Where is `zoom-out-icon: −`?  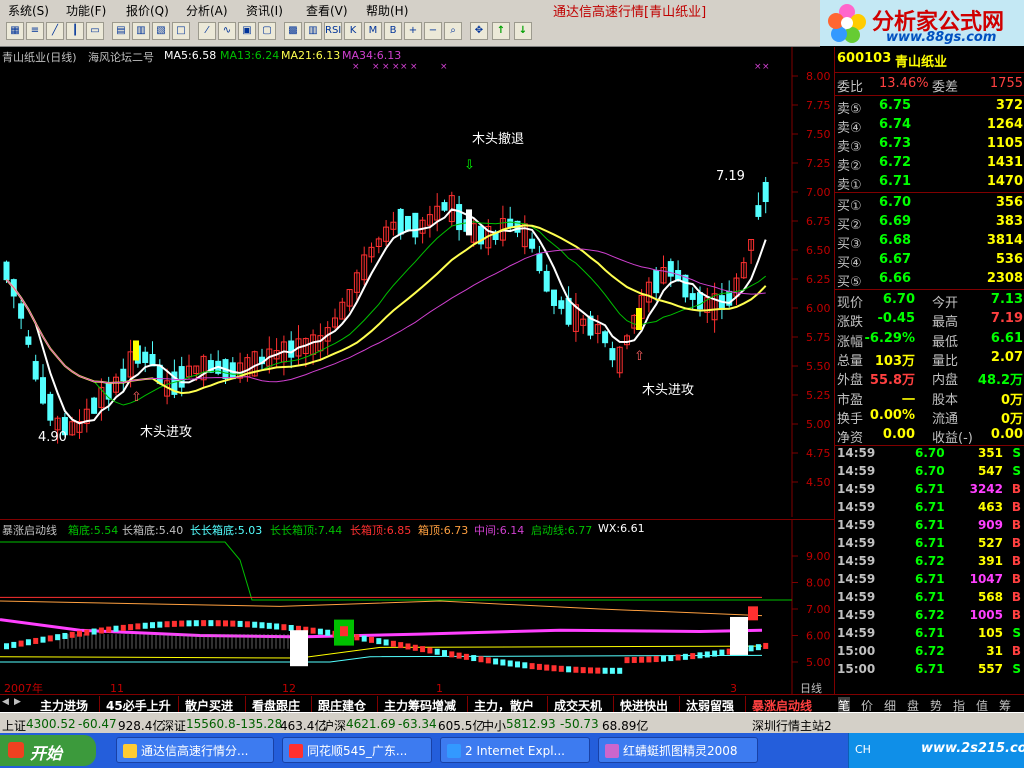
zoom-out-icon: − is located at coordinates (433, 31).